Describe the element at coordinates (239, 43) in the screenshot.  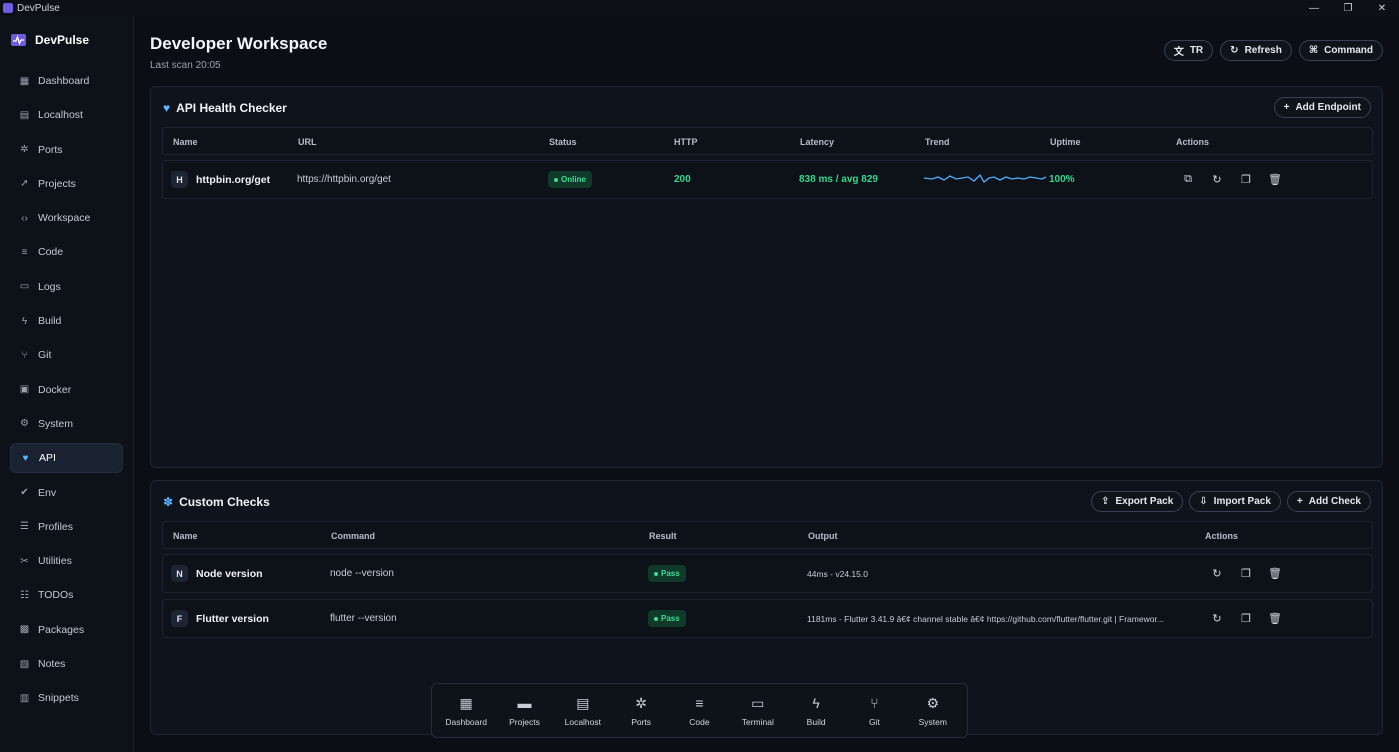
I see `page-title: Developer Workspace` at that location.